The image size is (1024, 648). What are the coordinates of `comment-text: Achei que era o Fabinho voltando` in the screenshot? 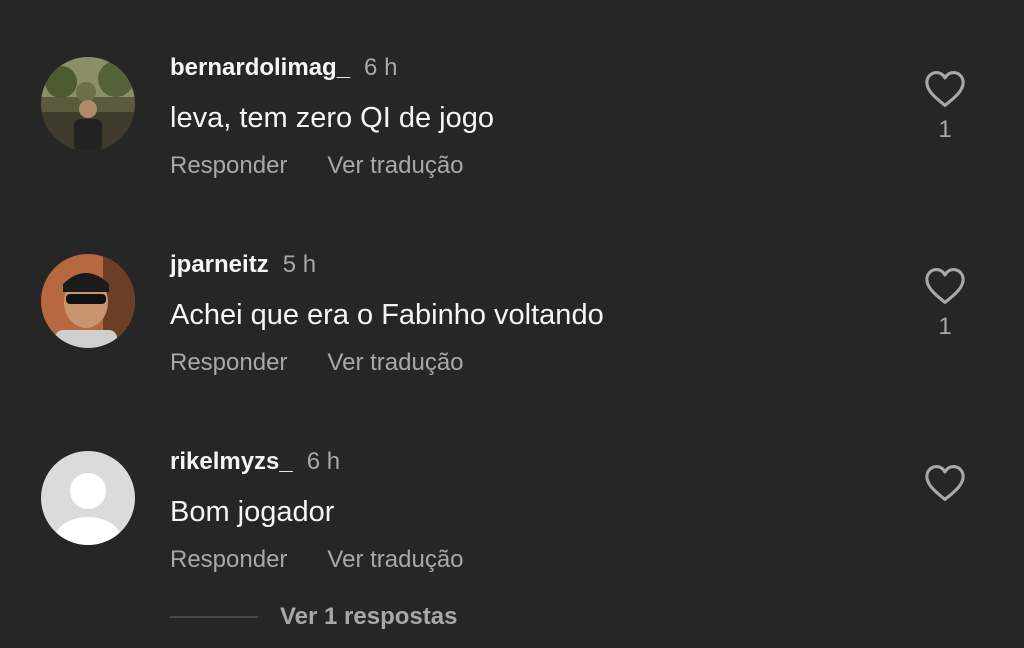 It's located at (387, 315).